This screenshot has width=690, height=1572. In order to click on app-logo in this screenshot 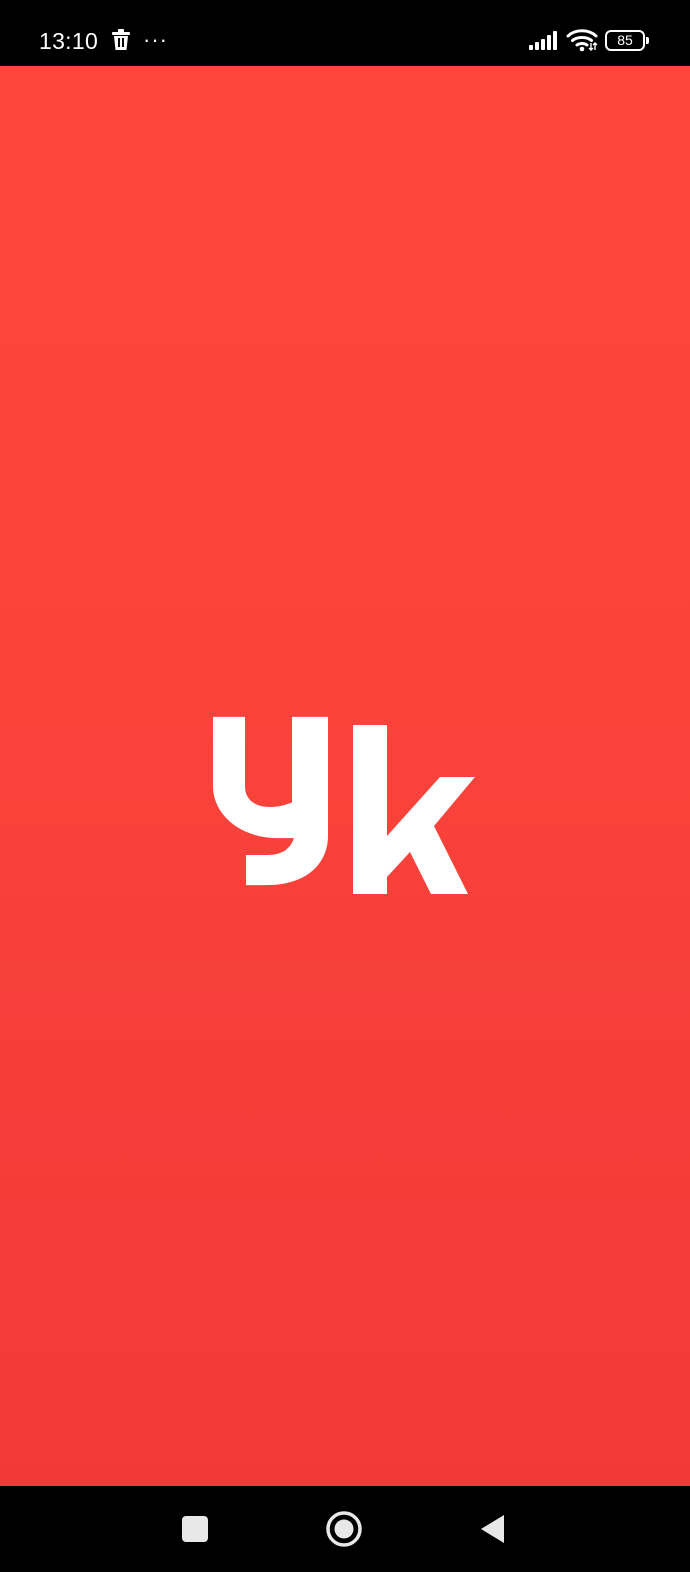, I will do `click(343, 776)`.